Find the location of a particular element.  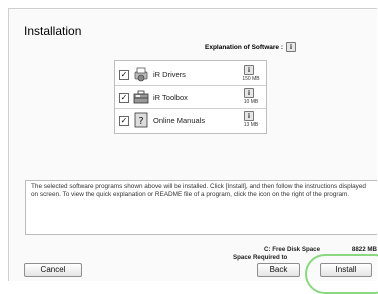

free-disk-label: C: Free Disk Space is located at coordinates (292, 249).